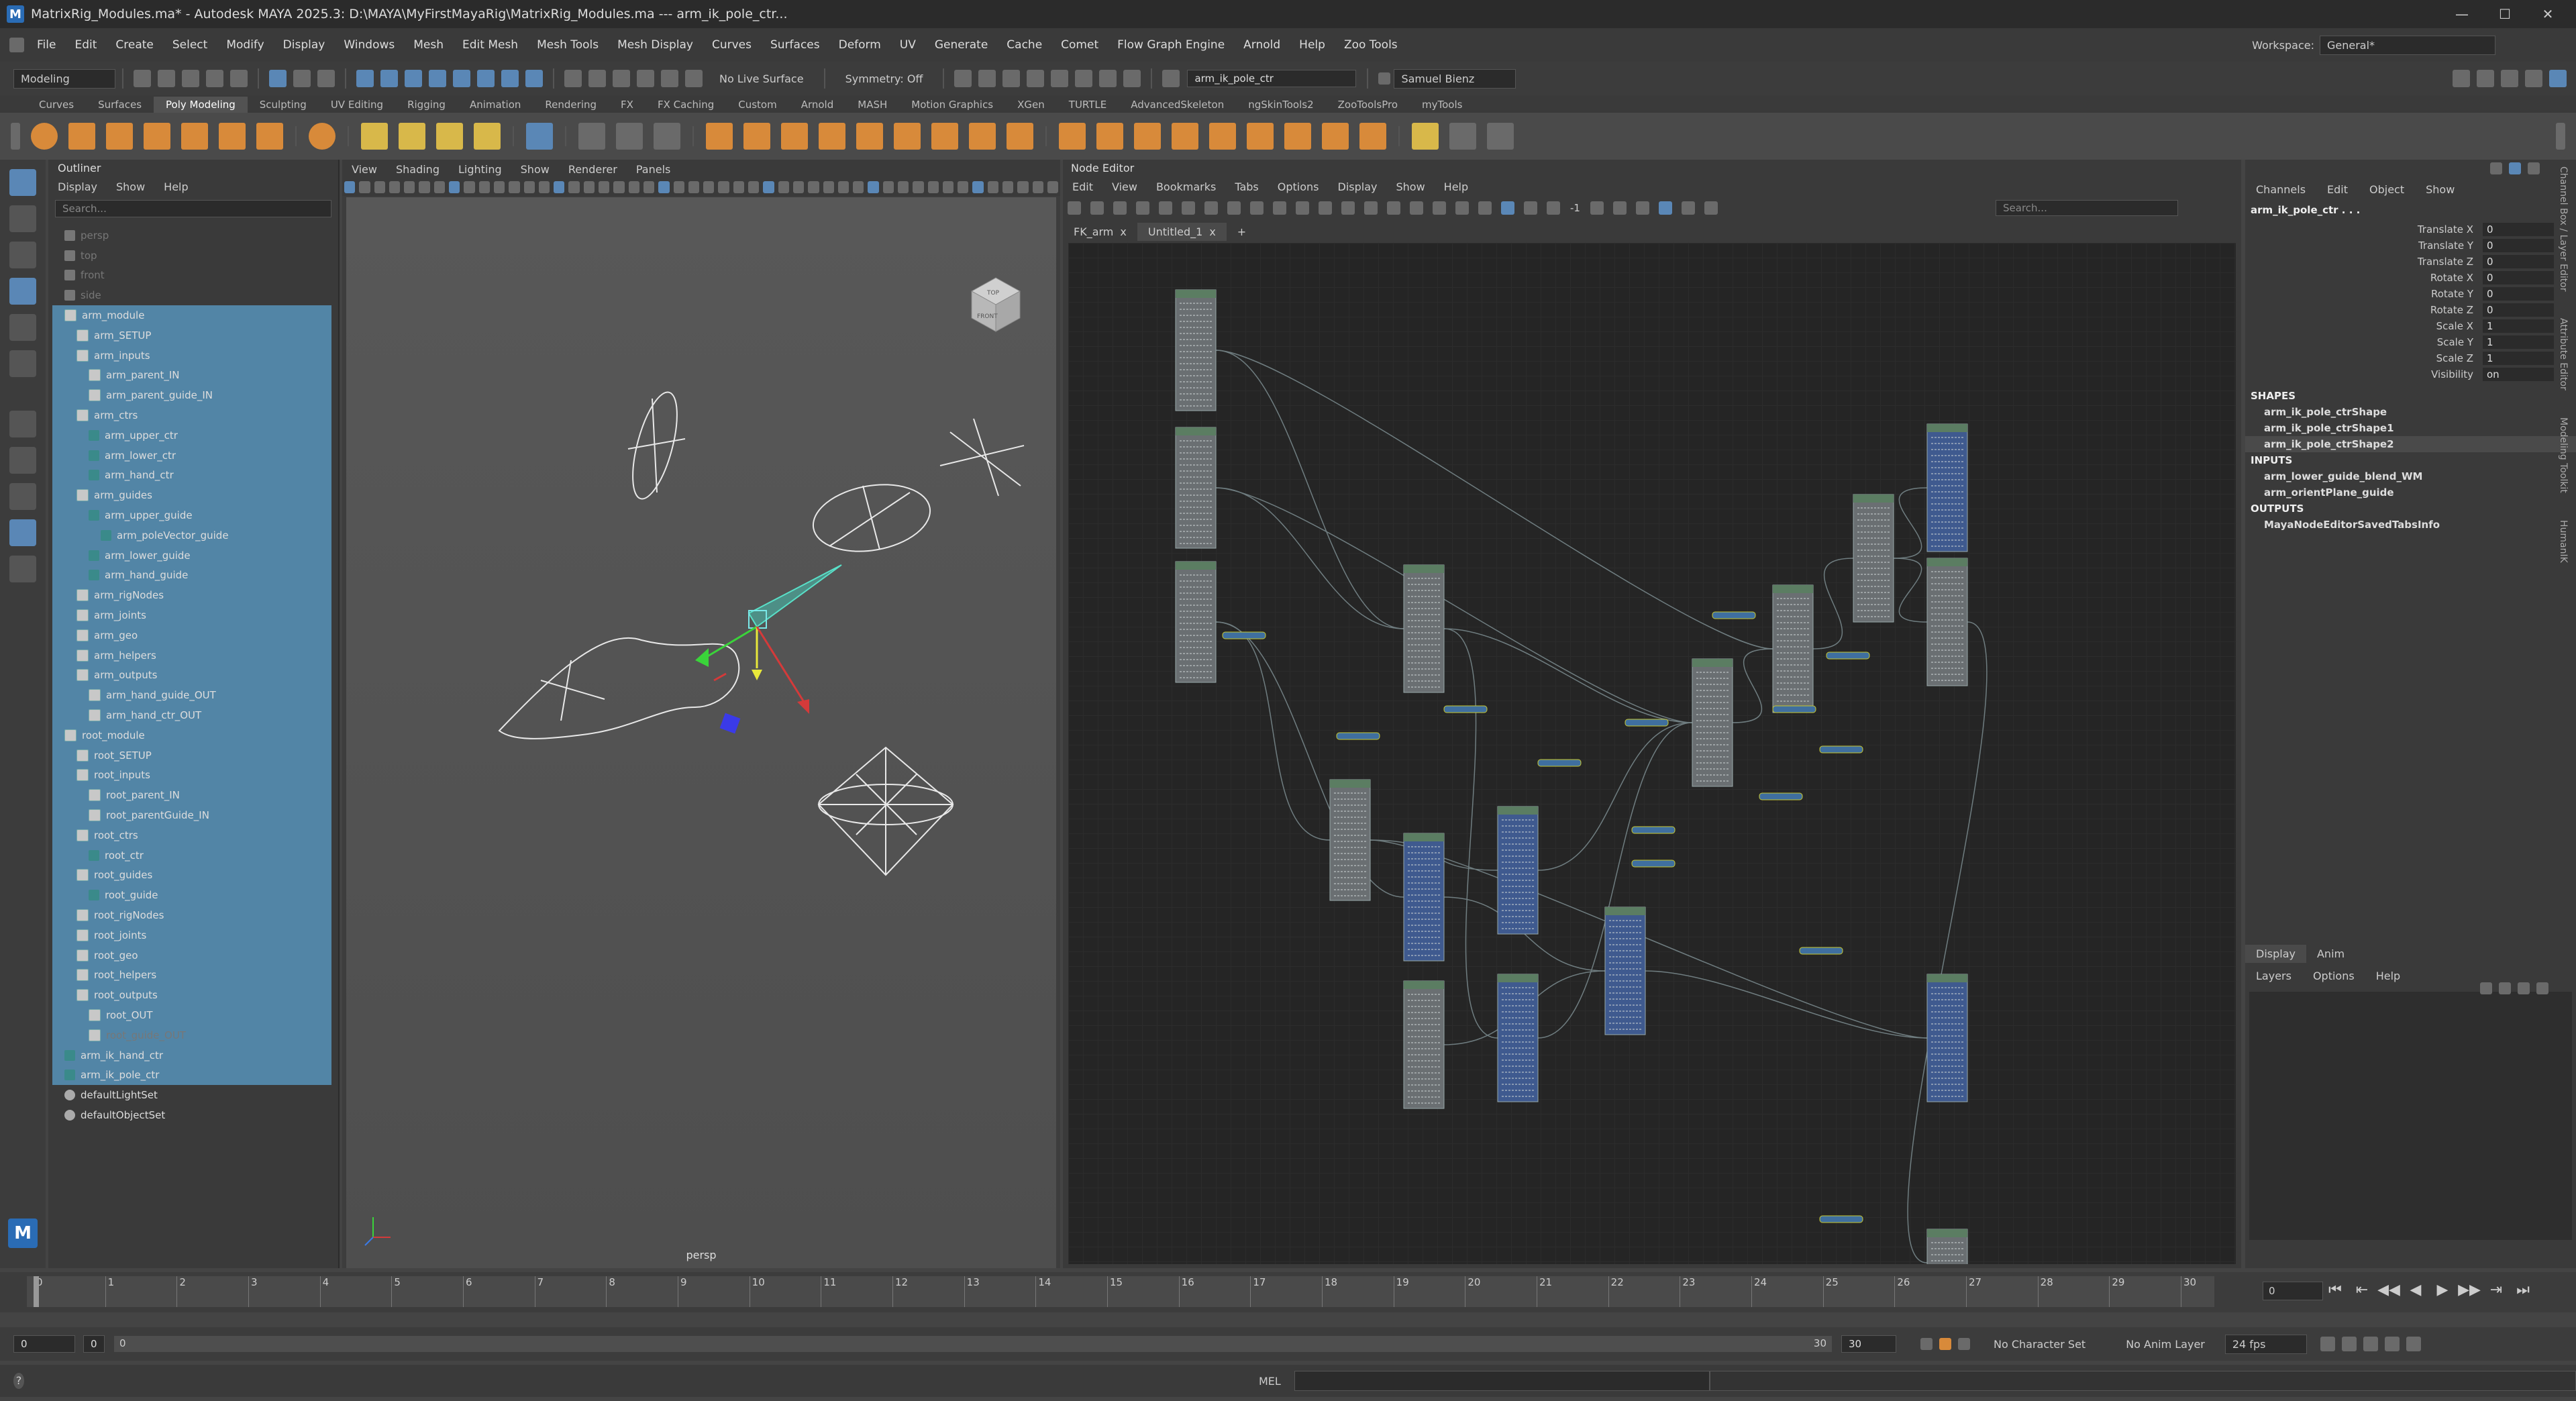  What do you see at coordinates (2410, 278) in the screenshot?
I see `channel-attribute-row: Rotate X0` at bounding box center [2410, 278].